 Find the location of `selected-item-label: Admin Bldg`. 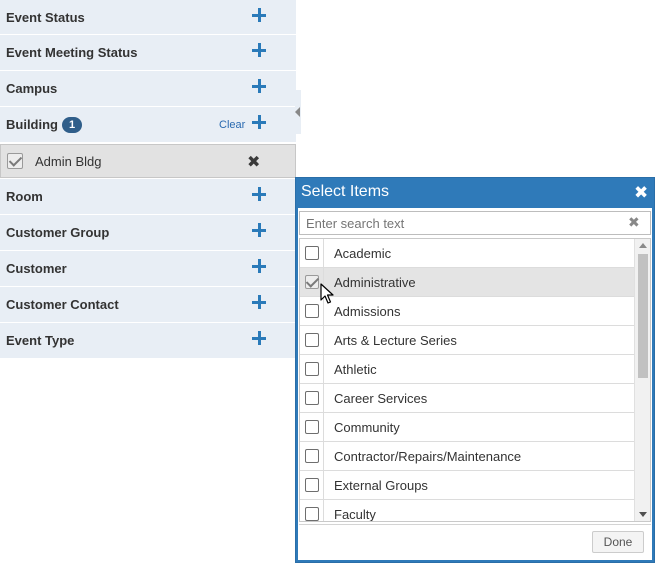

selected-item-label: Admin Bldg is located at coordinates (68, 161).